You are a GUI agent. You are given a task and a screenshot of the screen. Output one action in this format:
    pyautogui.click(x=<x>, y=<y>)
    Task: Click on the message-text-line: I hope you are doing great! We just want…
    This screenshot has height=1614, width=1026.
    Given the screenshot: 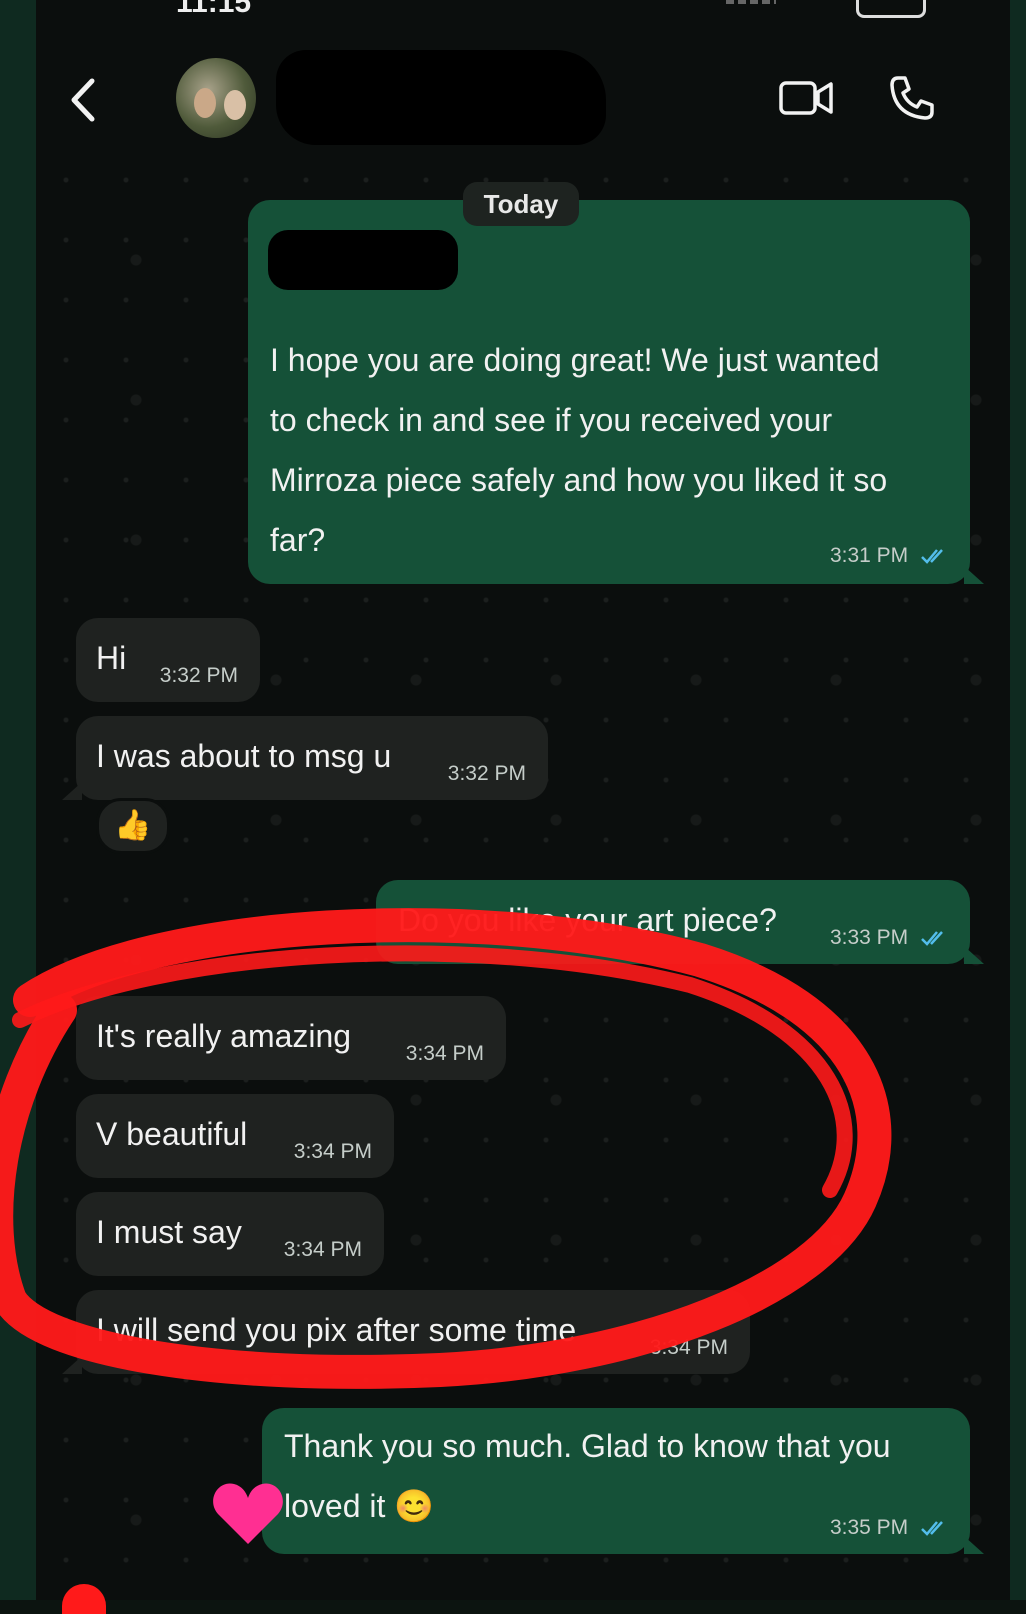 What is the action you would take?
    pyautogui.click(x=575, y=360)
    